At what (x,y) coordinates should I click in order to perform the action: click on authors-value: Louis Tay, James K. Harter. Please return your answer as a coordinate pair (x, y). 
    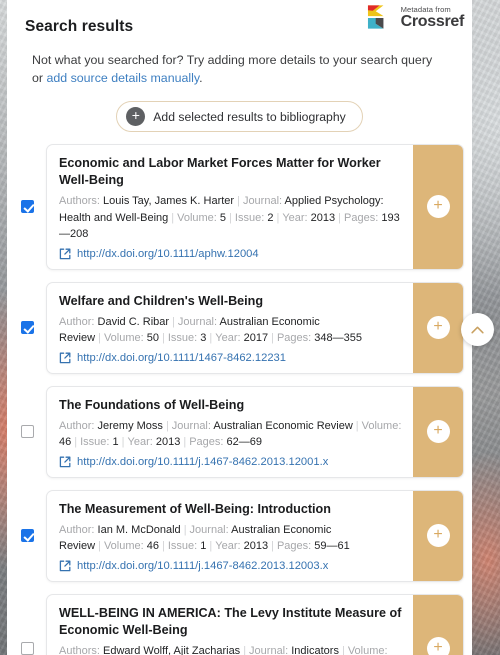
    Looking at the image, I should click on (169, 201).